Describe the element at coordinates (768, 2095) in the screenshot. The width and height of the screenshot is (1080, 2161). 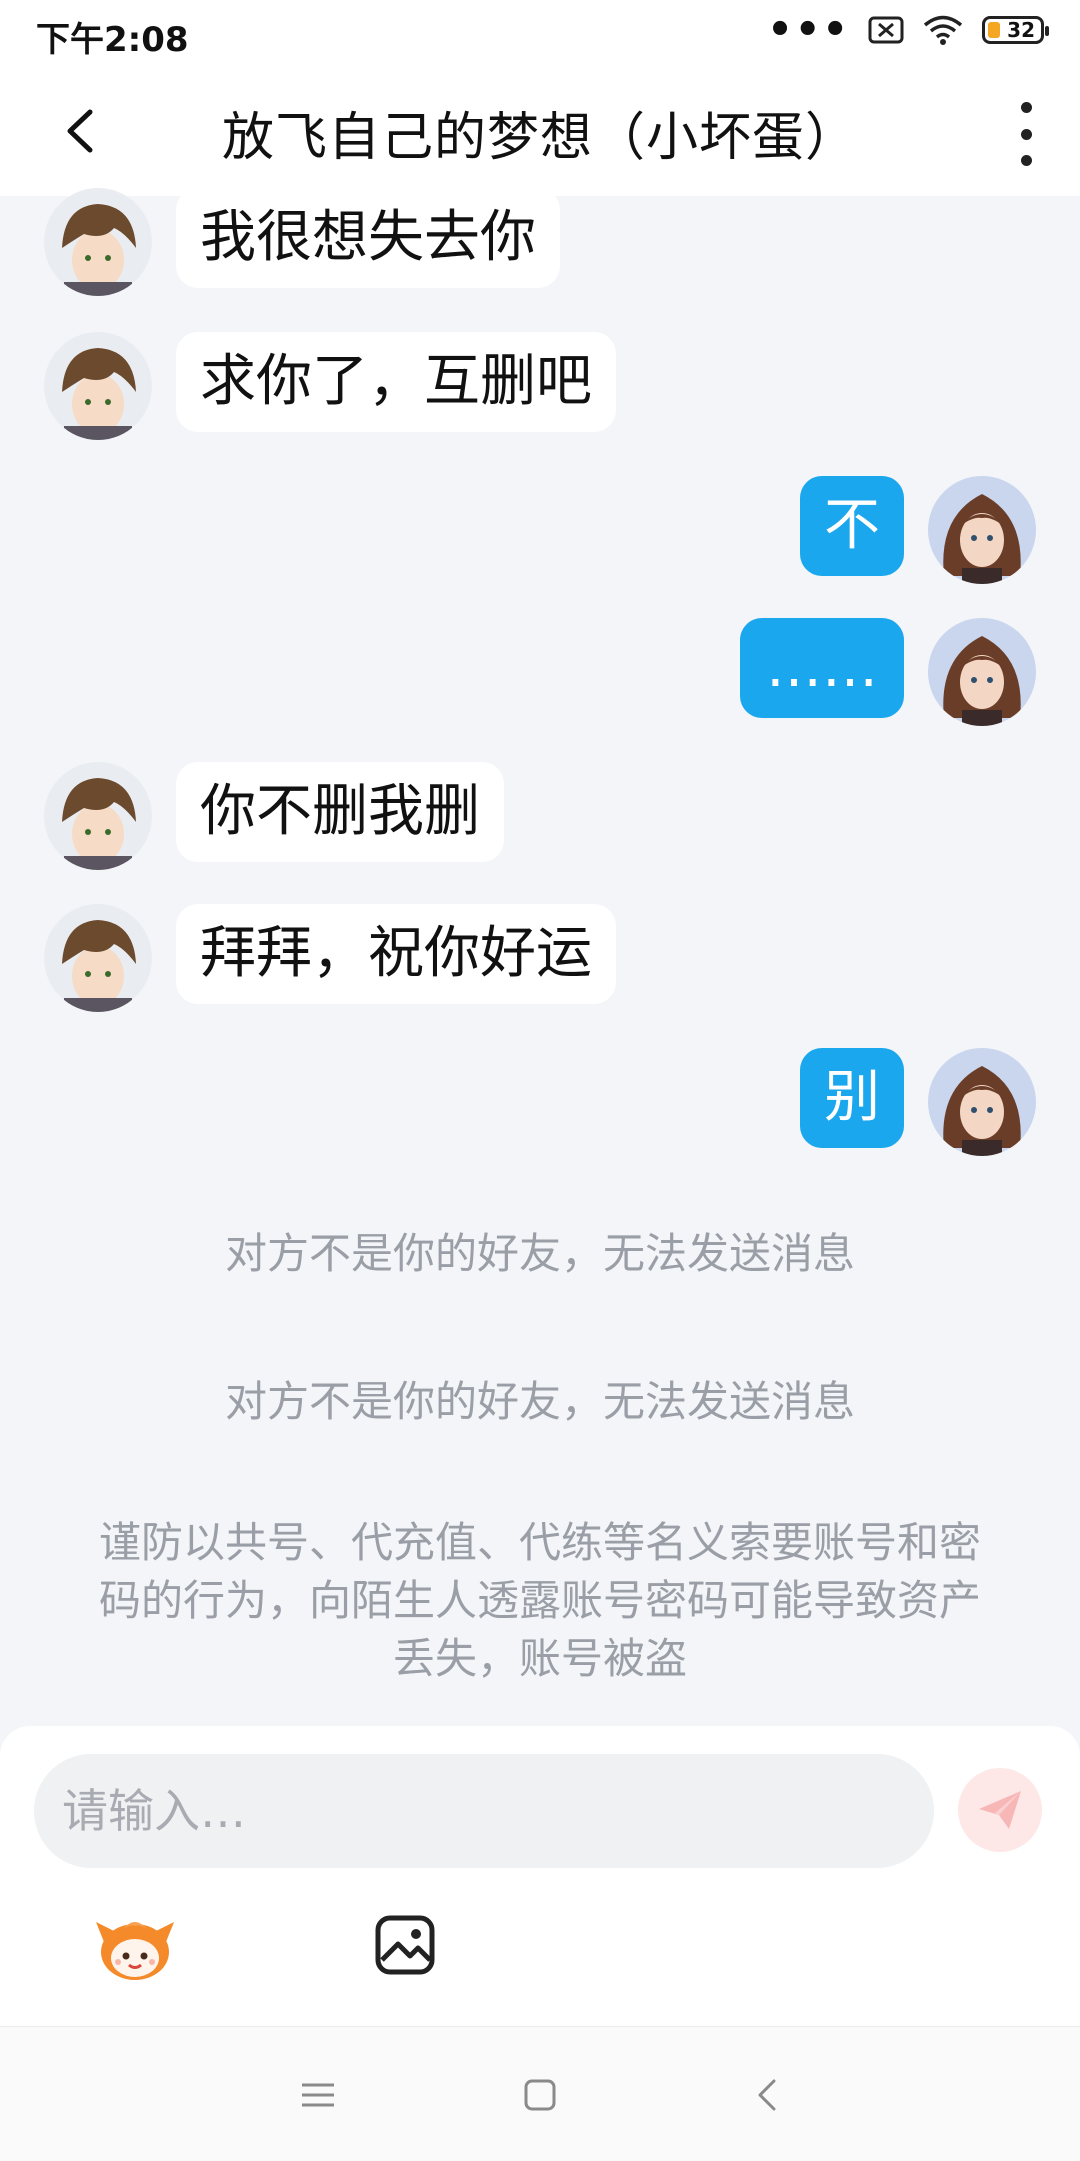
I see `back-nav-icon` at that location.